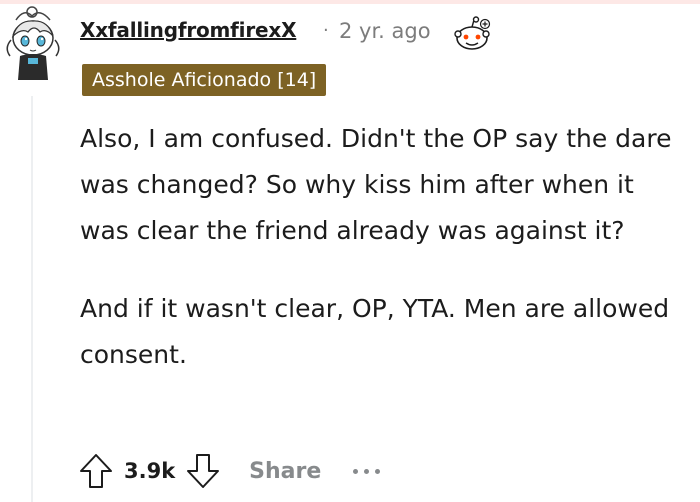 This screenshot has width=700, height=502. I want to click on share-button: Share, so click(285, 471).